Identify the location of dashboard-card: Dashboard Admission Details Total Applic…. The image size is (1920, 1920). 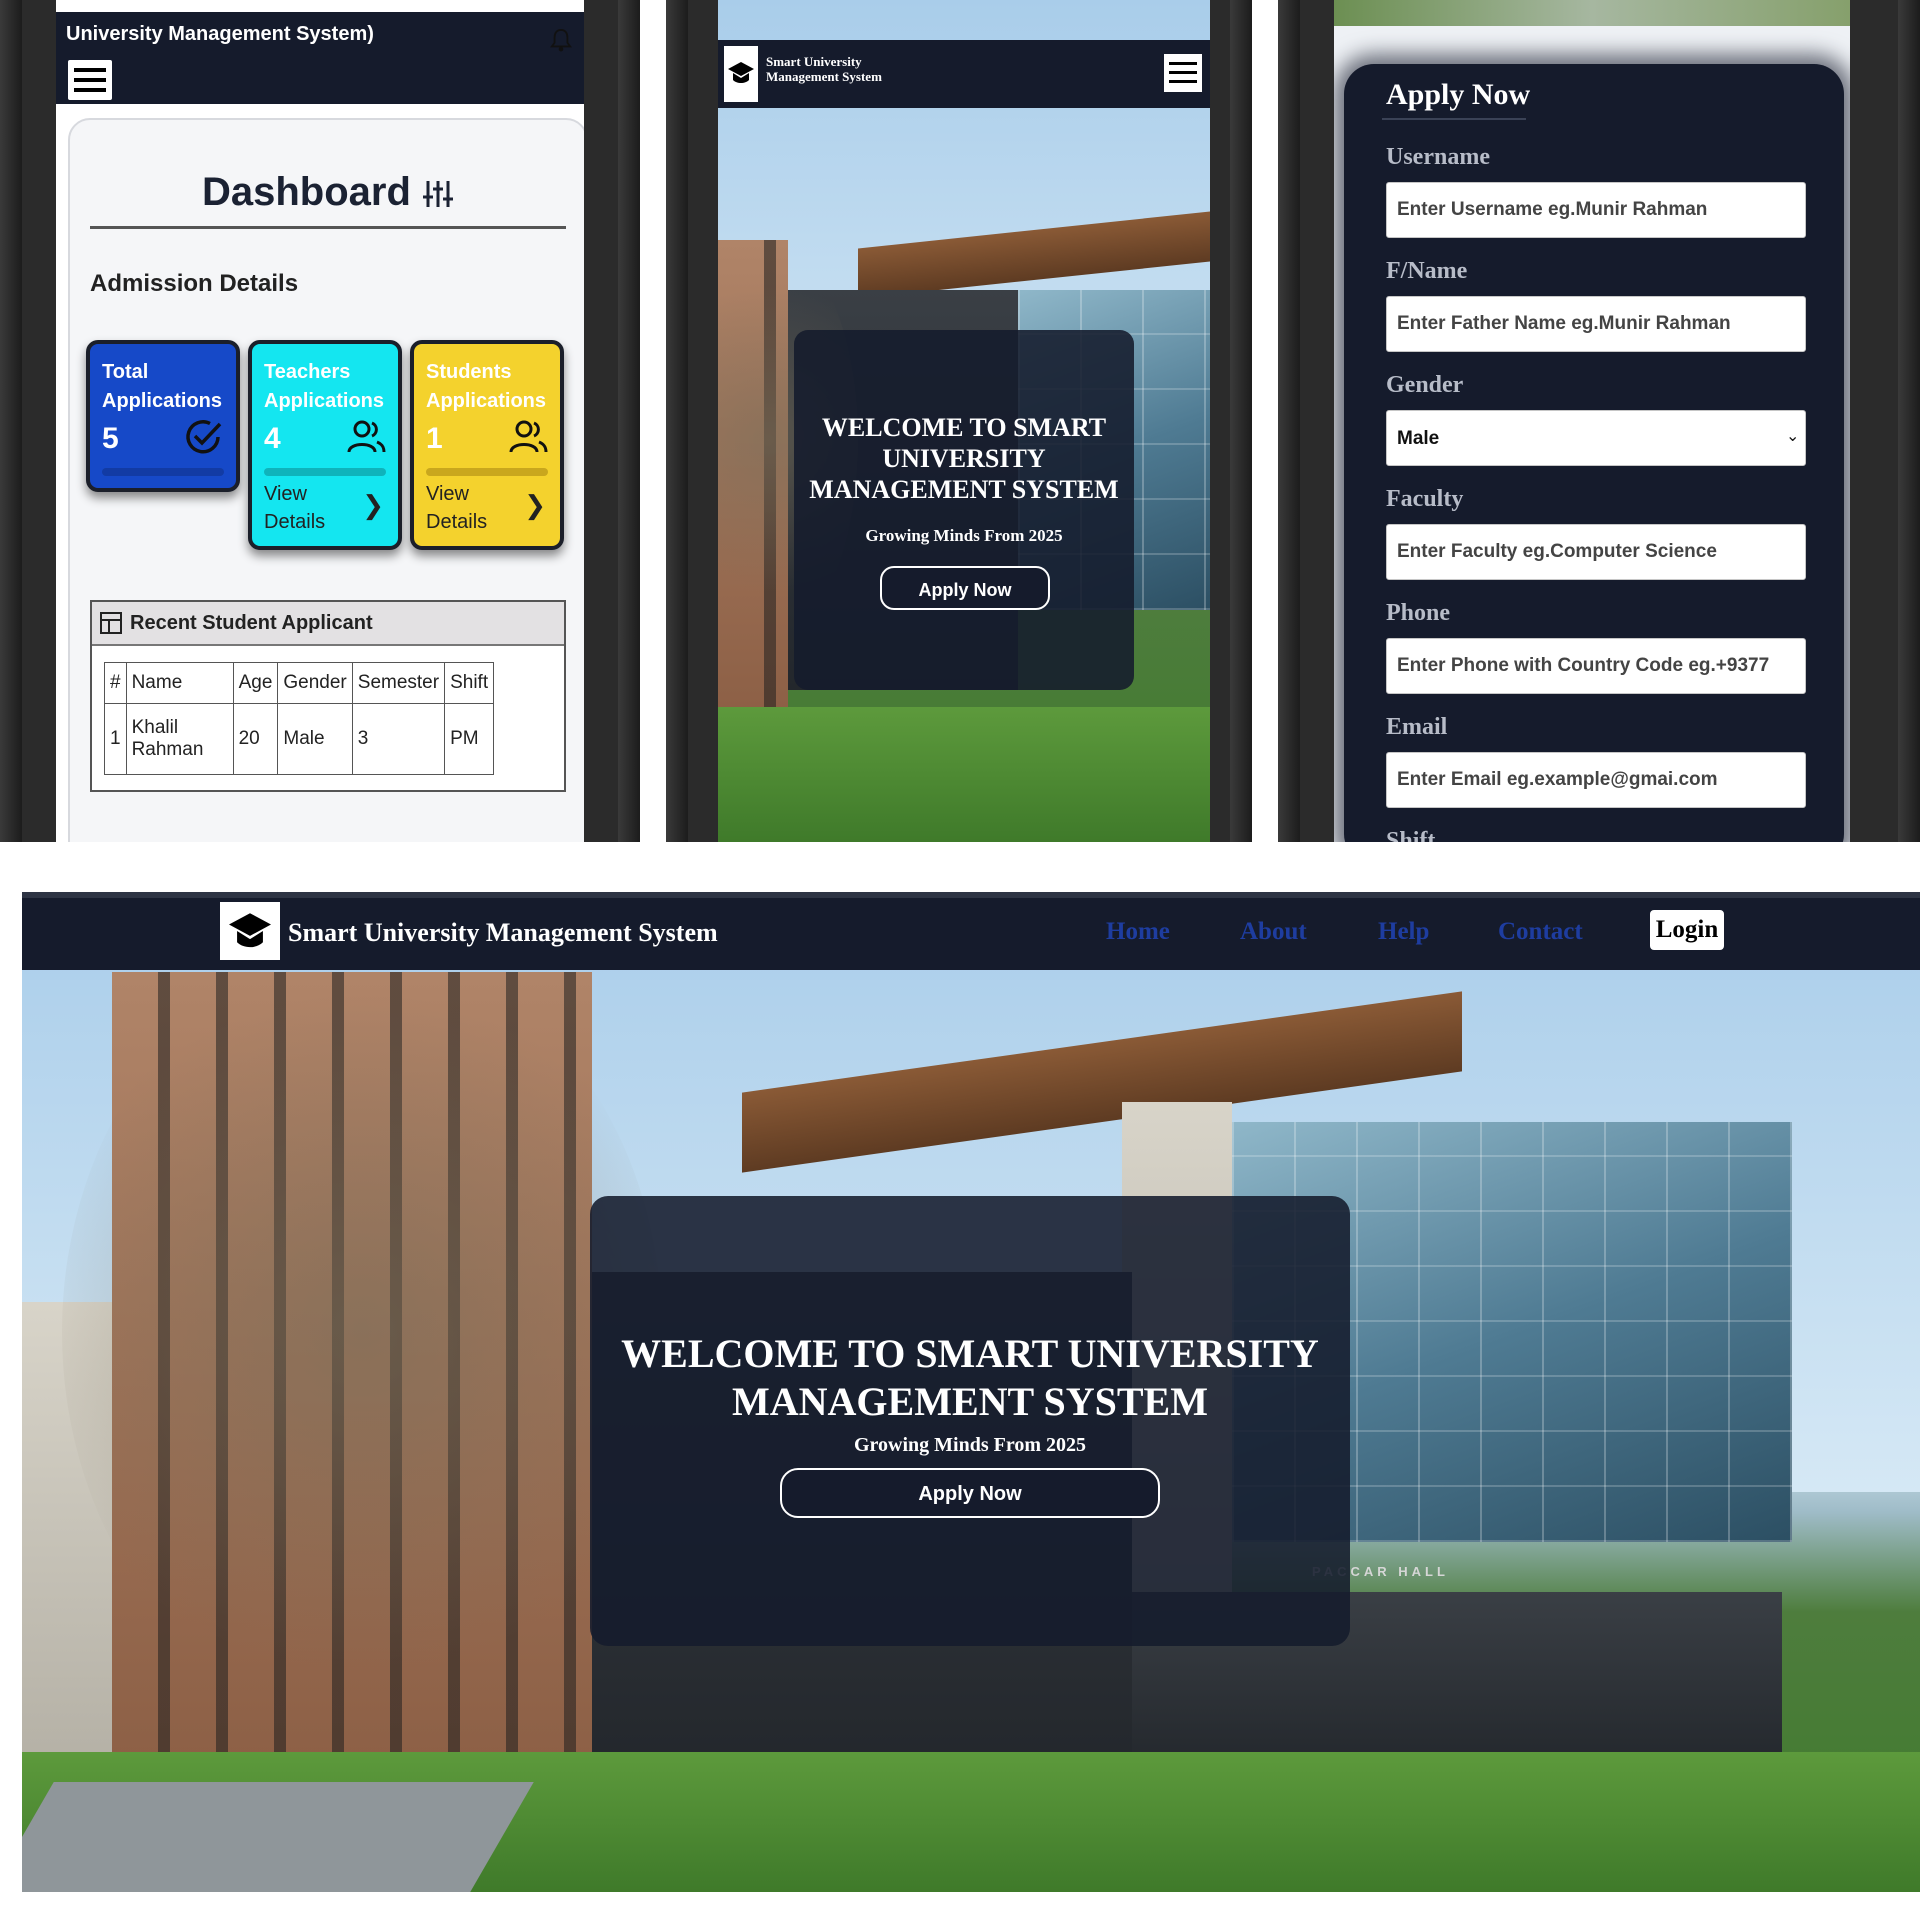
(326, 480).